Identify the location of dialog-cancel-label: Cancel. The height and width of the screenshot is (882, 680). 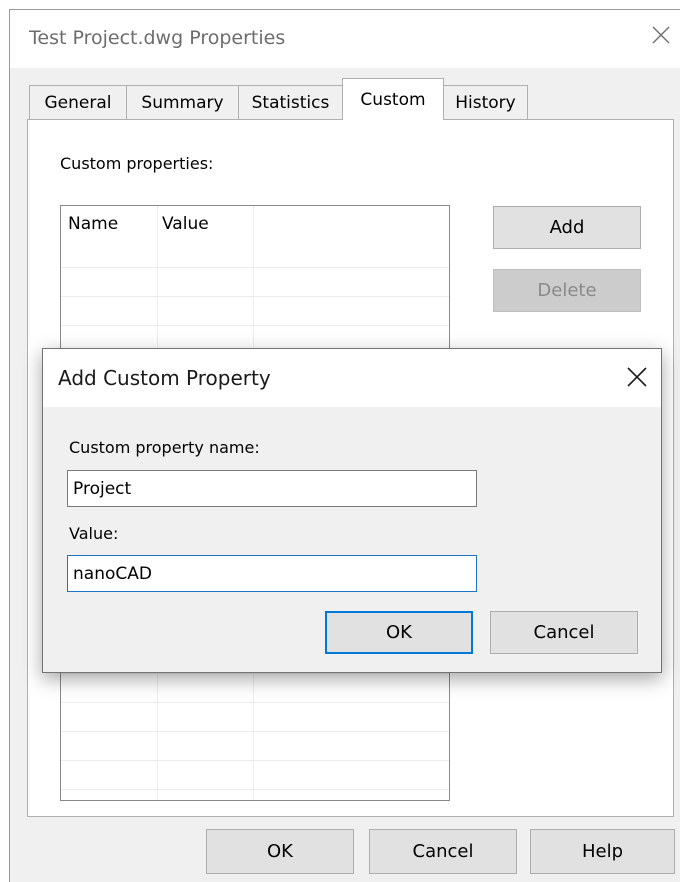
(564, 632).